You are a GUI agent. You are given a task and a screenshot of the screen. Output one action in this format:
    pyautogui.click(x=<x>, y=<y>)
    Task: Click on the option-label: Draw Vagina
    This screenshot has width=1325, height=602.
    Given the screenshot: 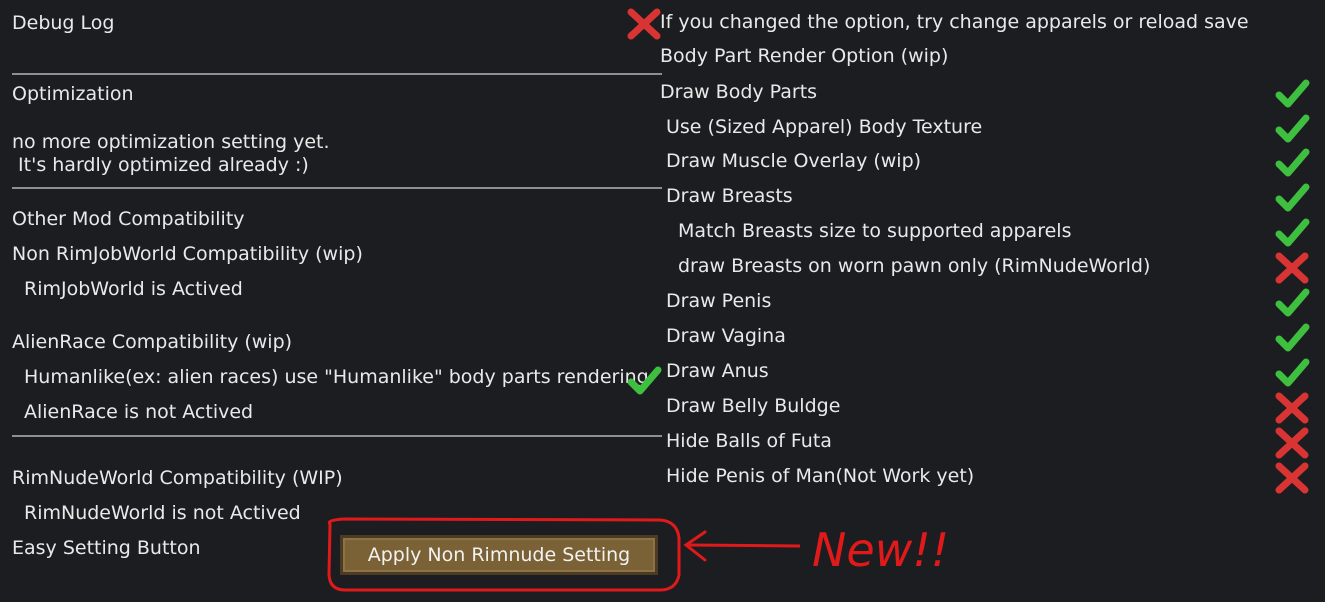 What is the action you would take?
    pyautogui.click(x=726, y=336)
    